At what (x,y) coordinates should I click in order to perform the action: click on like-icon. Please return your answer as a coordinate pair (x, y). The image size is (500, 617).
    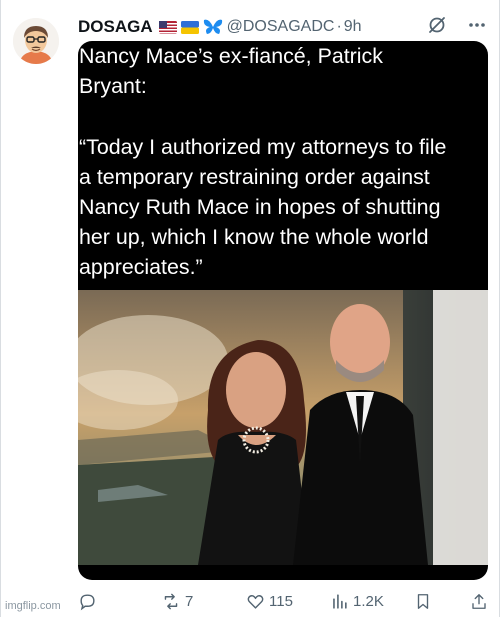
    Looking at the image, I should click on (255, 602).